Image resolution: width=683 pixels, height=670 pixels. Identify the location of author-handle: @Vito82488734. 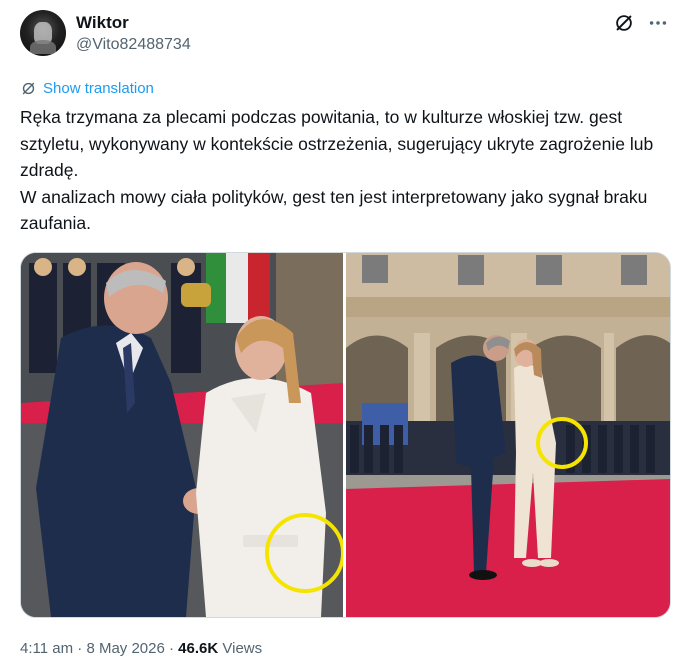
(133, 45).